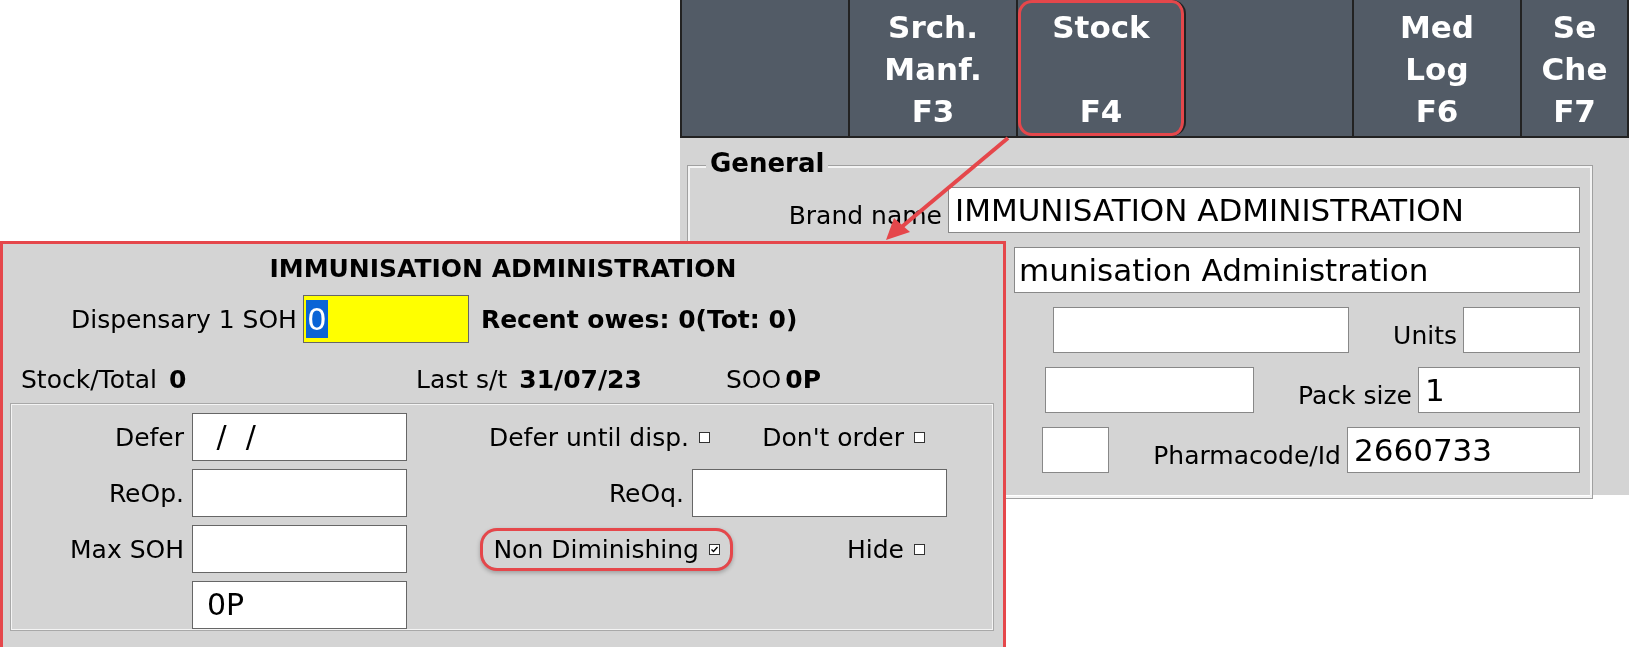 The width and height of the screenshot is (1629, 647). What do you see at coordinates (1574, 69) in the screenshot?
I see `tab-label: Che` at bounding box center [1574, 69].